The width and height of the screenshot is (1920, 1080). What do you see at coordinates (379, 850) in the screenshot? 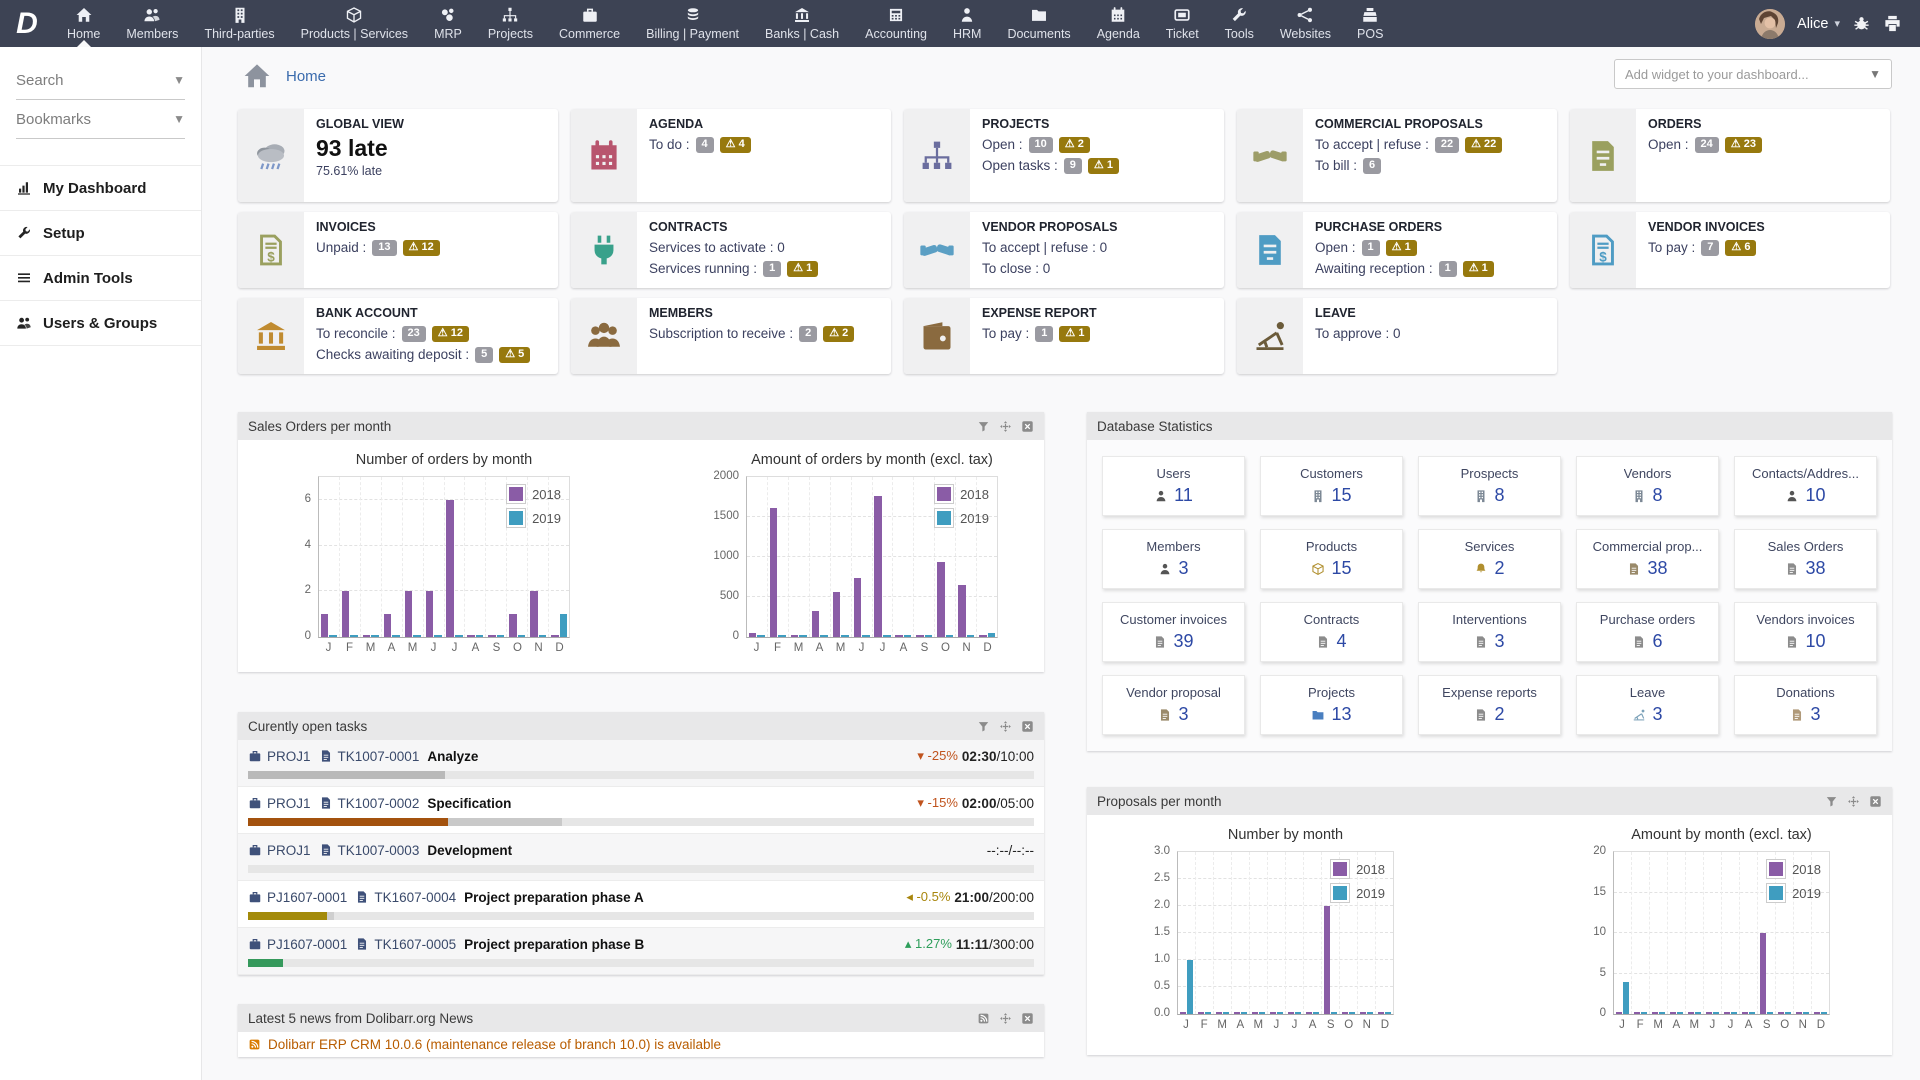
I see `task-ref-link: TK1007-0003` at bounding box center [379, 850].